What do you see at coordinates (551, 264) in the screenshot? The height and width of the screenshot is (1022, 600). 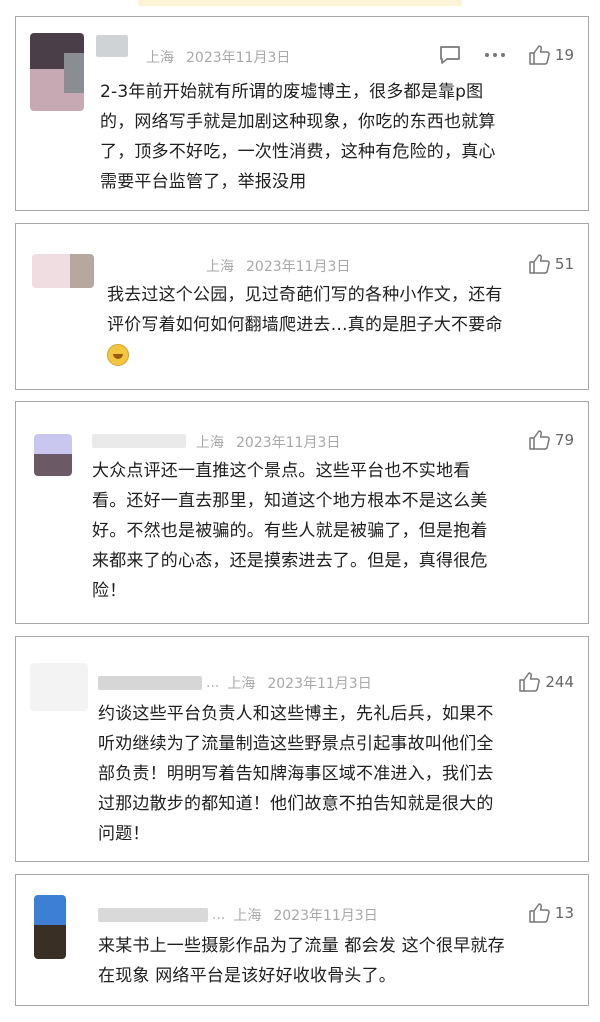 I see `like-button: 51` at bounding box center [551, 264].